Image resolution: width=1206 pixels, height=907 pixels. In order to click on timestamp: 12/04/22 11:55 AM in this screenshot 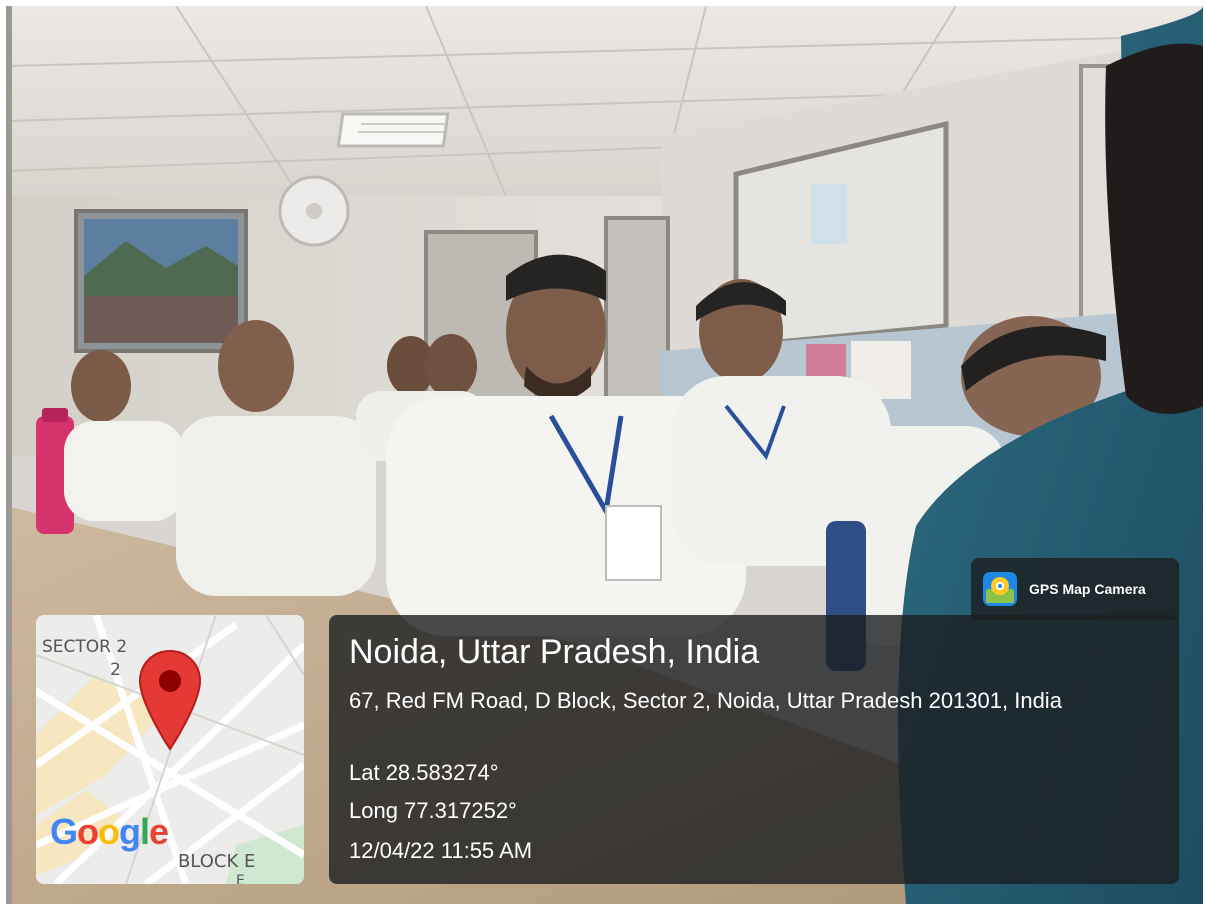, I will do `click(441, 850)`.